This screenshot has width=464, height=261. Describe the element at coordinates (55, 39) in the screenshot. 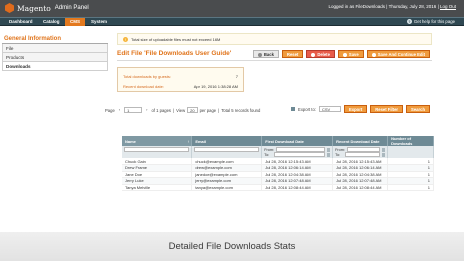

I see `sidebar-title: General Information` at that location.